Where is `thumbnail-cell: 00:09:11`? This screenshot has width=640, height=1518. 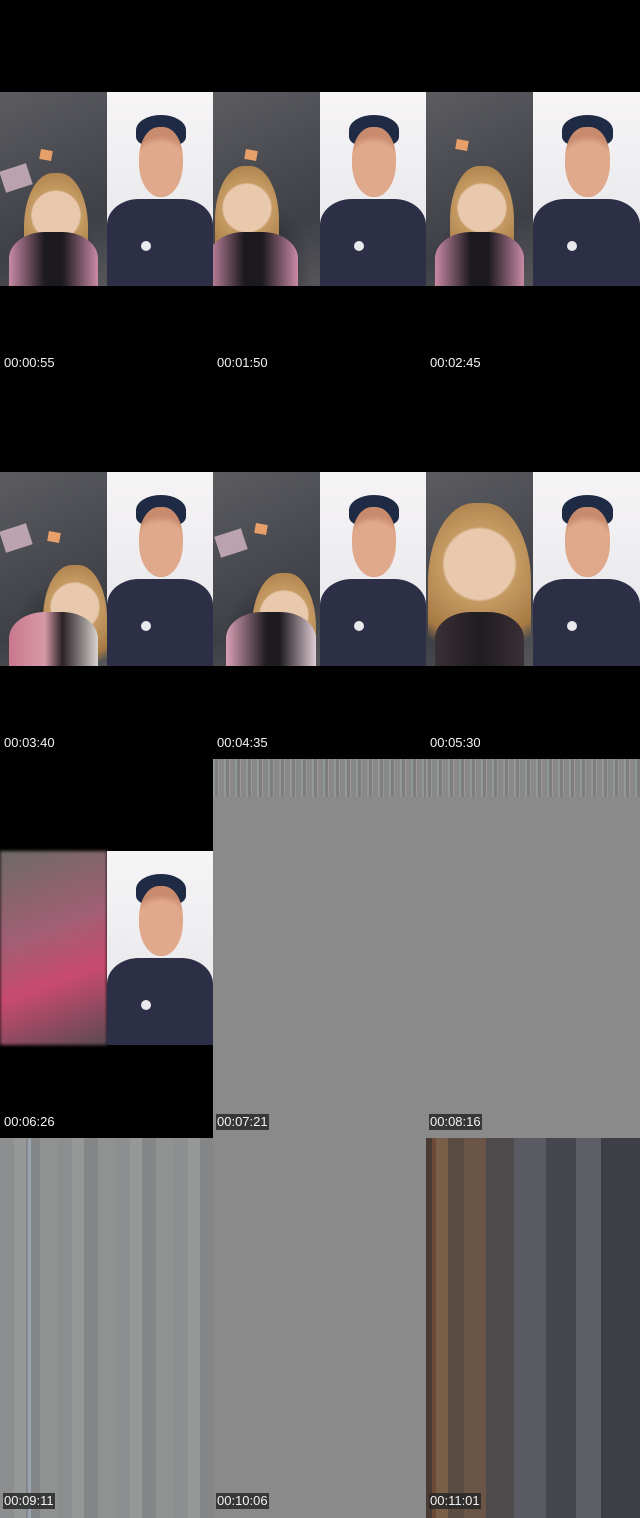
thumbnail-cell: 00:09:11 is located at coordinates (106, 1328).